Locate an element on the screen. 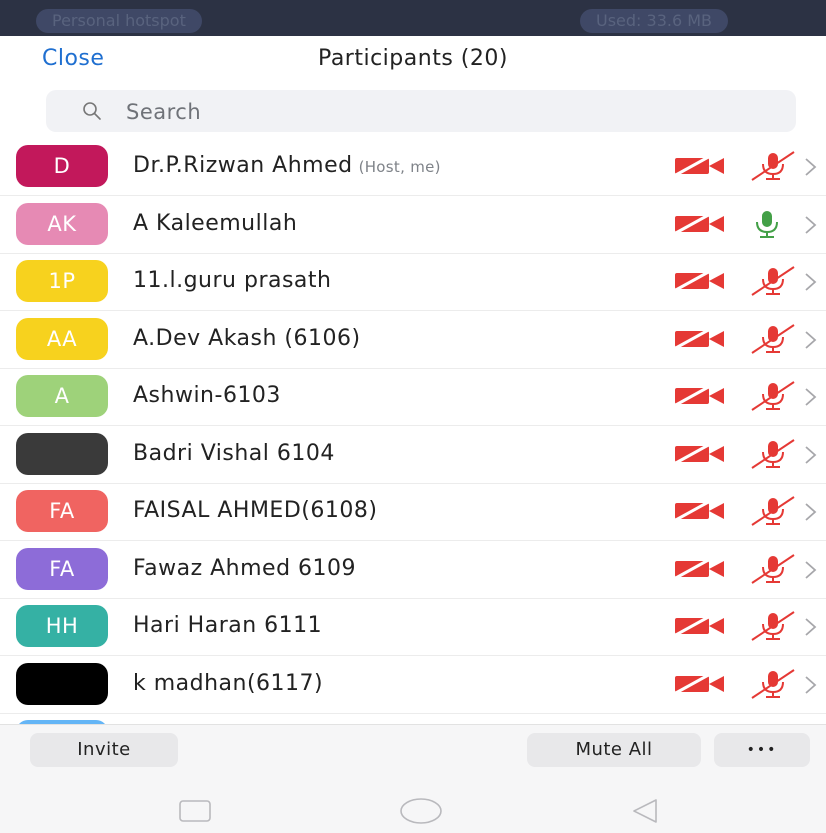 The height and width of the screenshot is (833, 826). participant-row: k madhan(6117) is located at coordinates (413, 685).